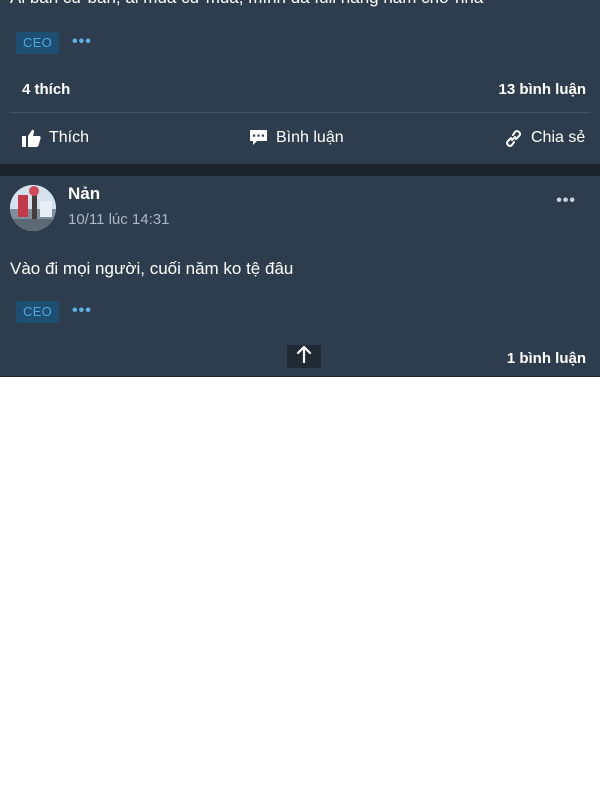  What do you see at coordinates (84, 194) in the screenshot?
I see `author-name: Nản` at bounding box center [84, 194].